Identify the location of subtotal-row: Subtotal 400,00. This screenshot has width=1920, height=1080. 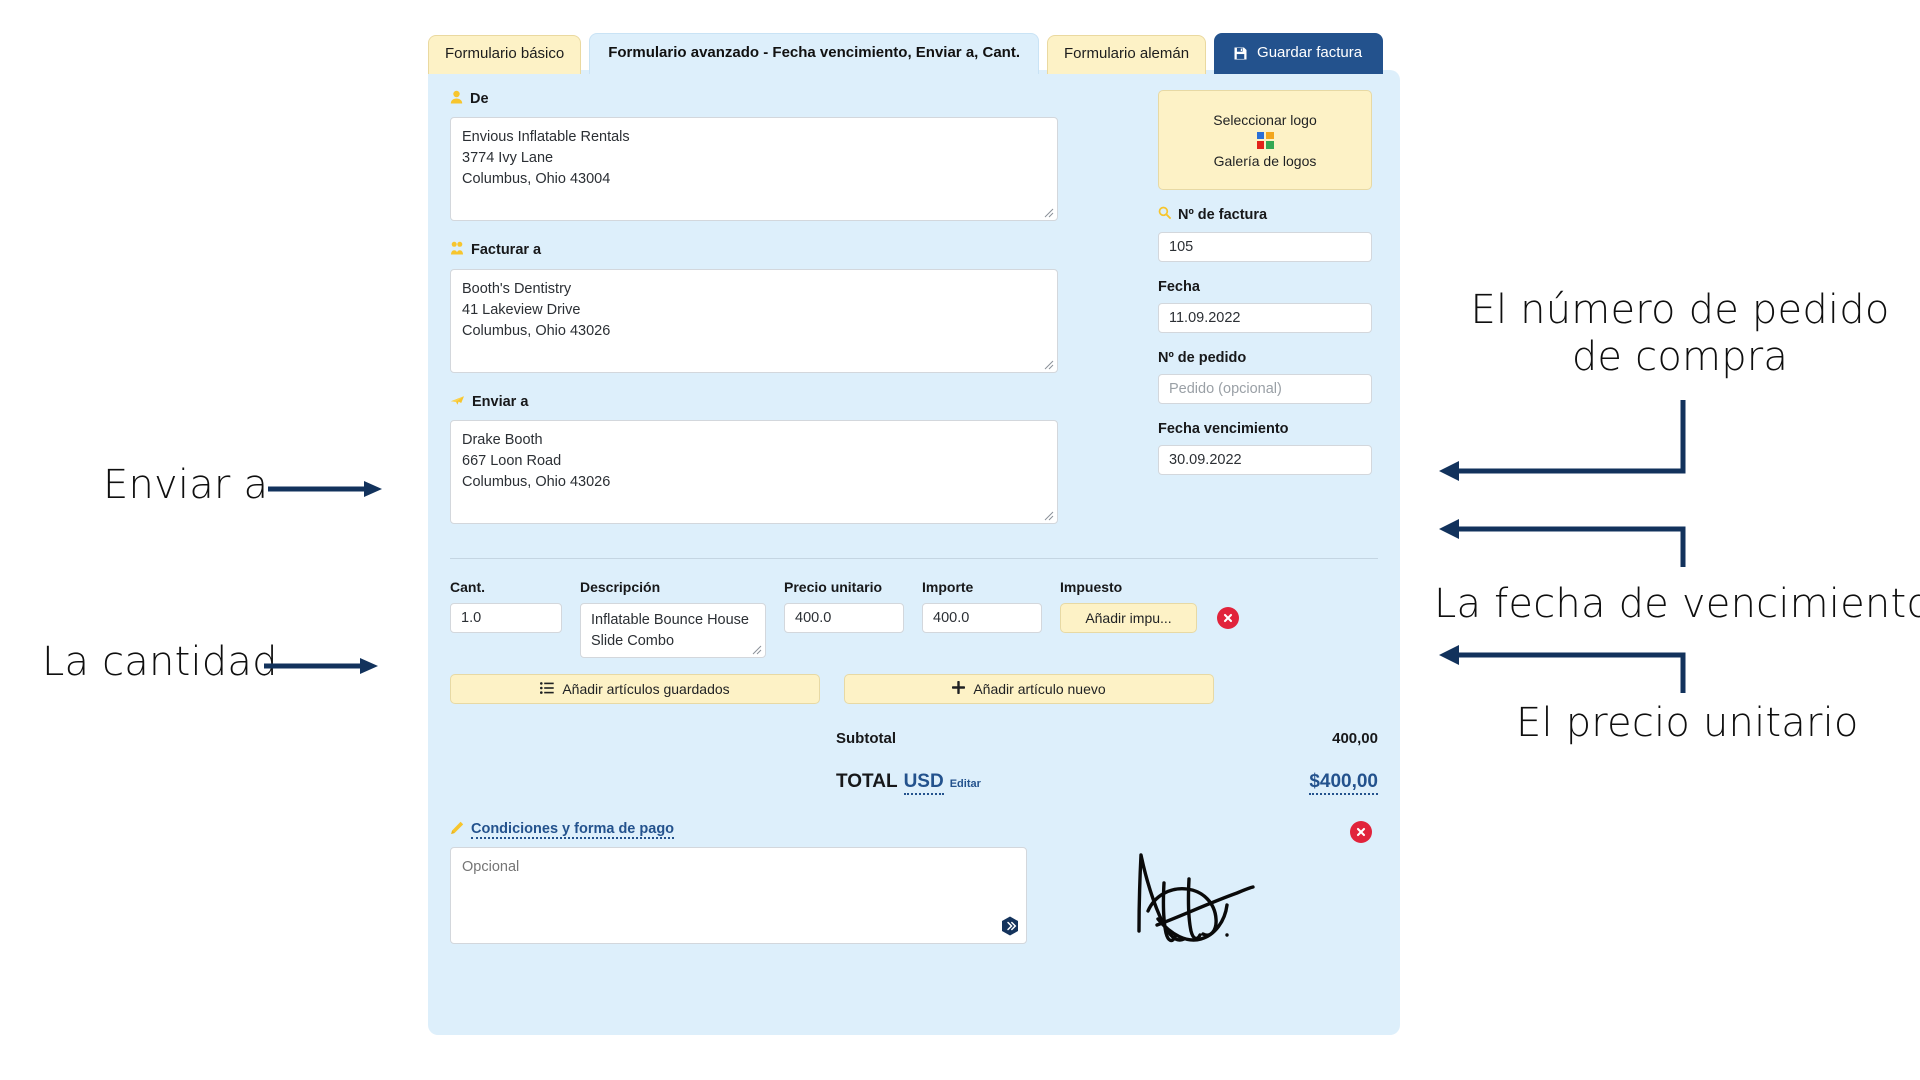
(1107, 738).